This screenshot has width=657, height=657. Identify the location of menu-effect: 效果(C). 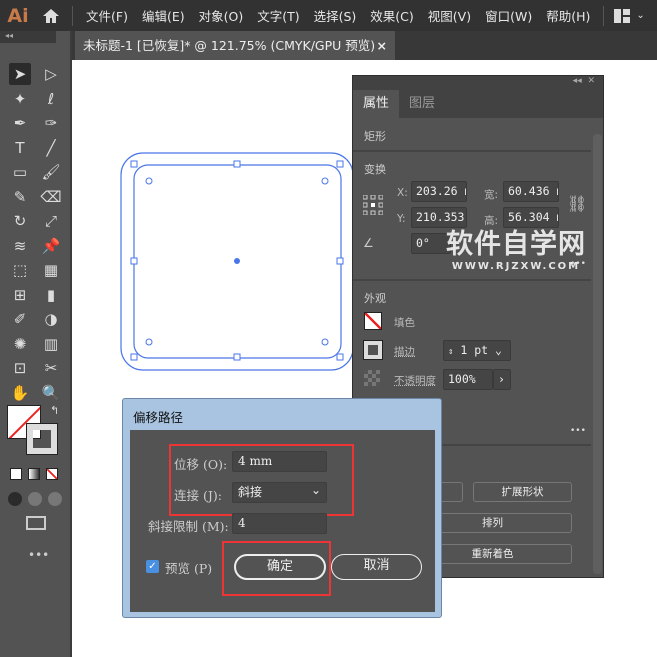
(391, 15).